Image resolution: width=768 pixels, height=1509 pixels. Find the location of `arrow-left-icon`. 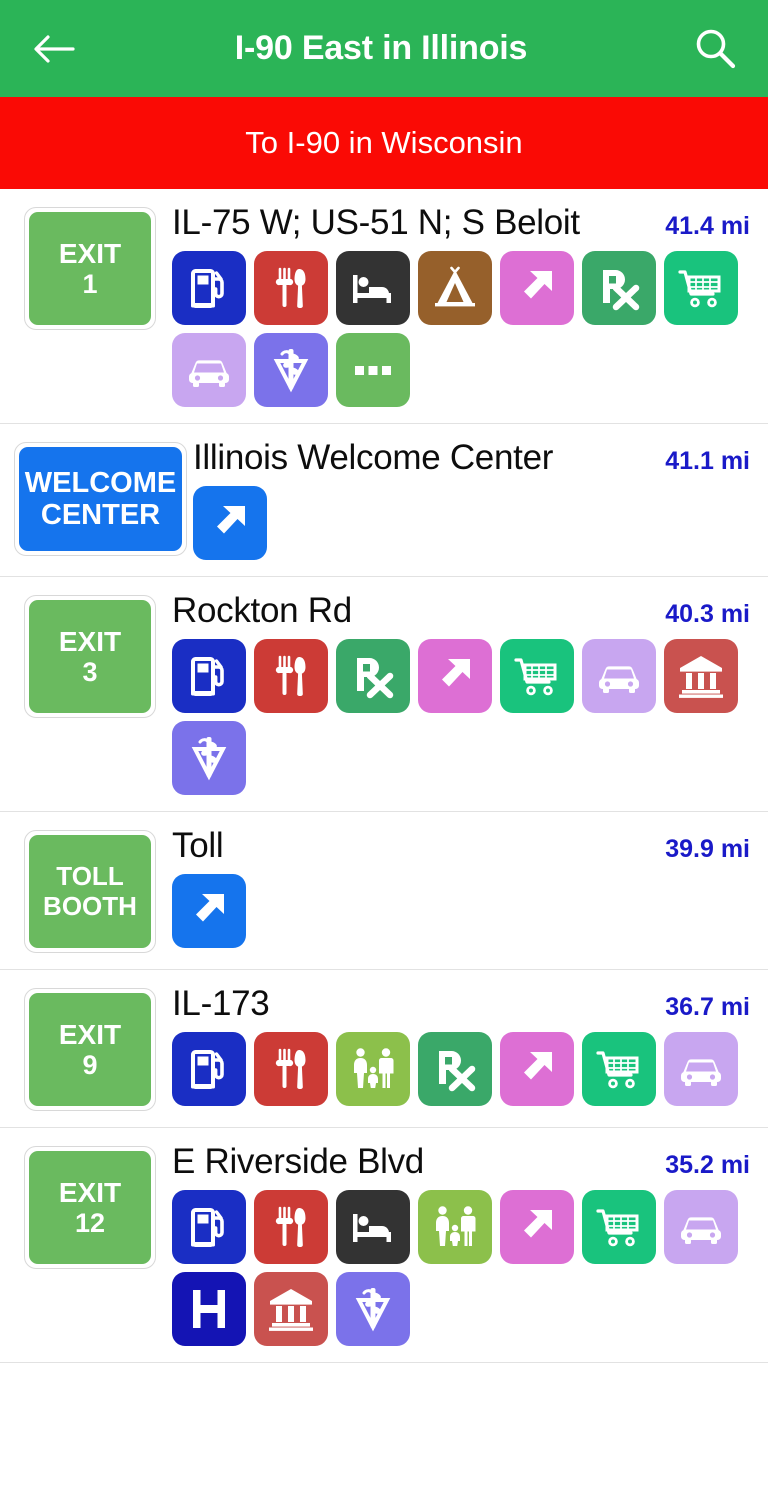

arrow-left-icon is located at coordinates (54, 48).